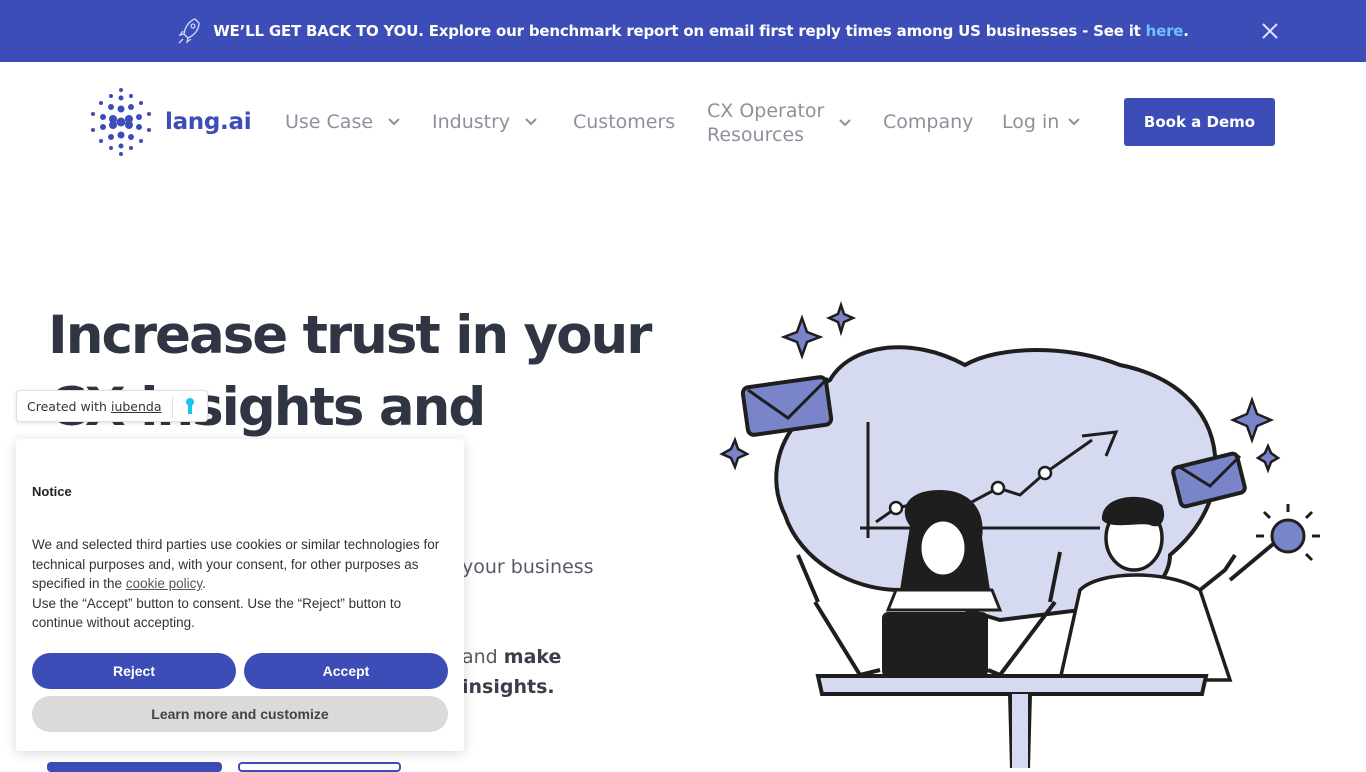 The image size is (1366, 772). I want to click on logo: lang.ai, so click(170, 122).